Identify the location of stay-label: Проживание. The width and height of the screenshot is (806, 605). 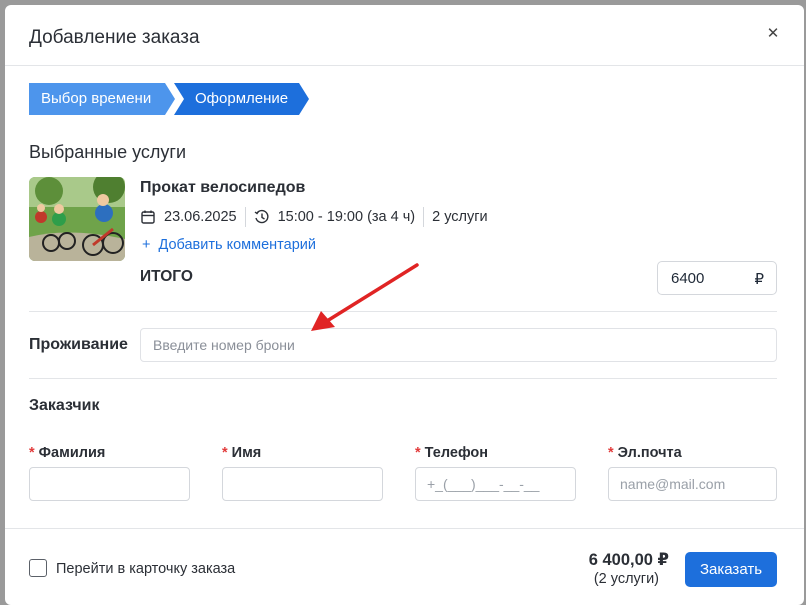
(78, 344).